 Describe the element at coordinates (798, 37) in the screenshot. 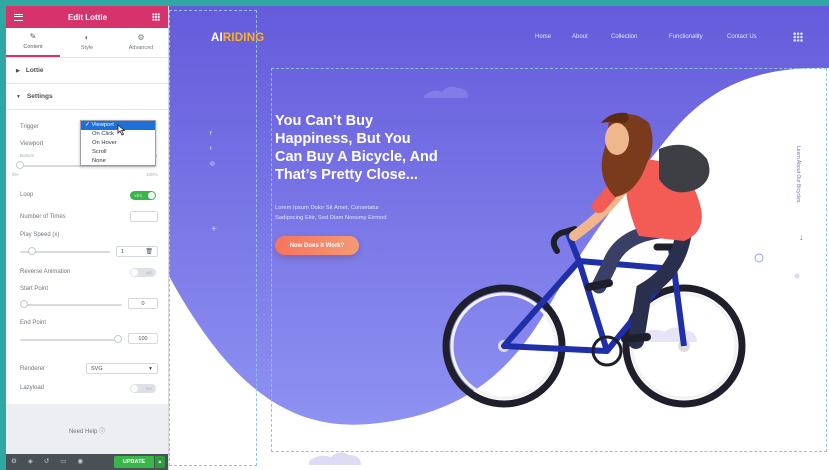

I see `grid-menu-icon` at that location.